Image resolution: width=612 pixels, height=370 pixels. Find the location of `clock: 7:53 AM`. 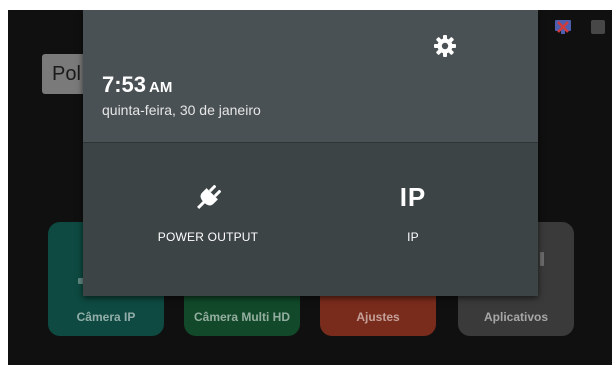

clock: 7:53 AM is located at coordinates (137, 85).